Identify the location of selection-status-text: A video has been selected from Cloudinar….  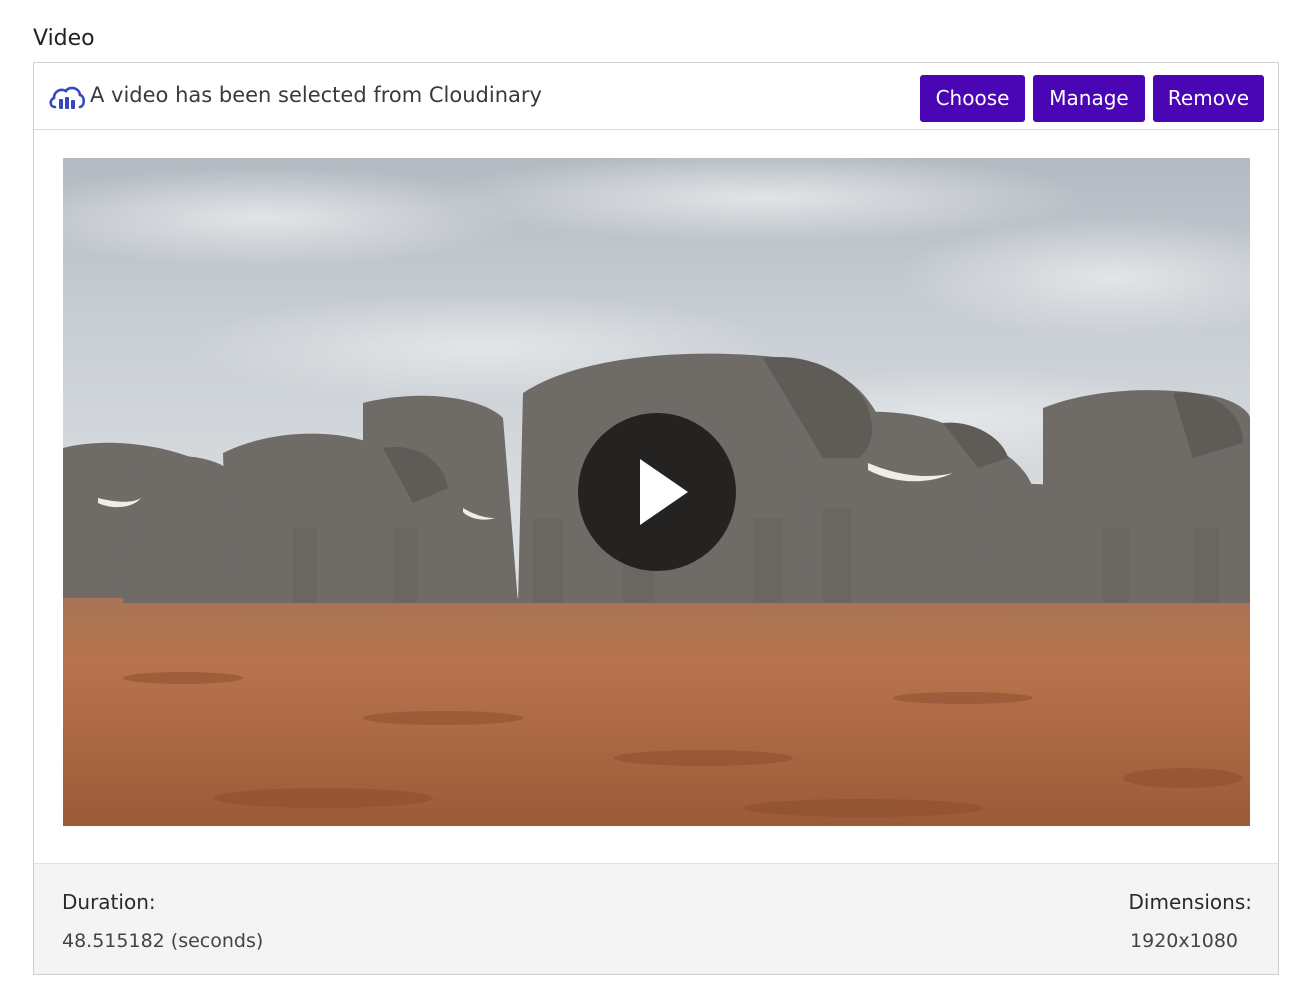
(316, 95).